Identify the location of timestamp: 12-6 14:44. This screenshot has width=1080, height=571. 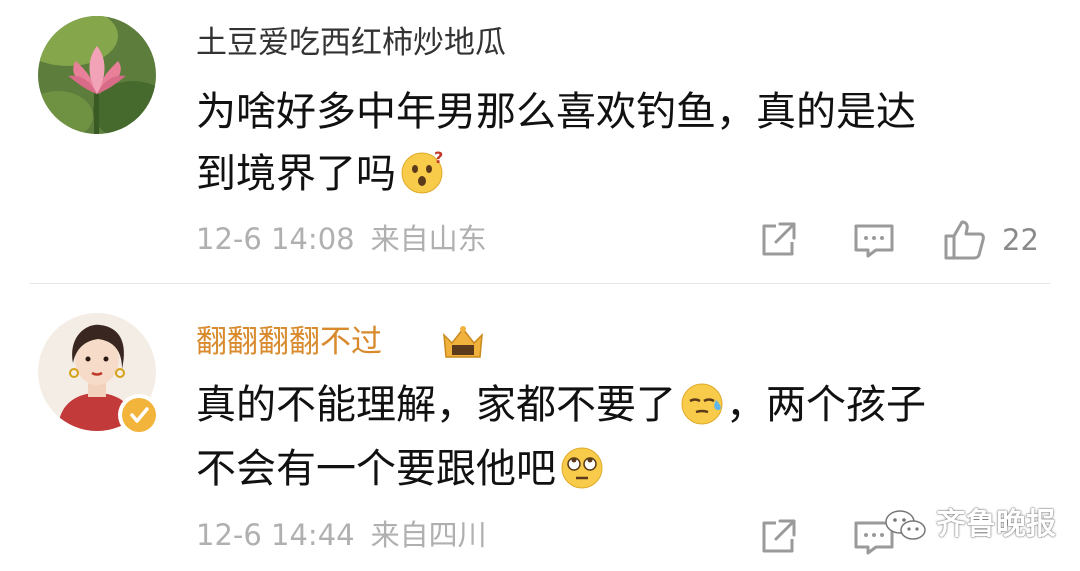
(275, 535).